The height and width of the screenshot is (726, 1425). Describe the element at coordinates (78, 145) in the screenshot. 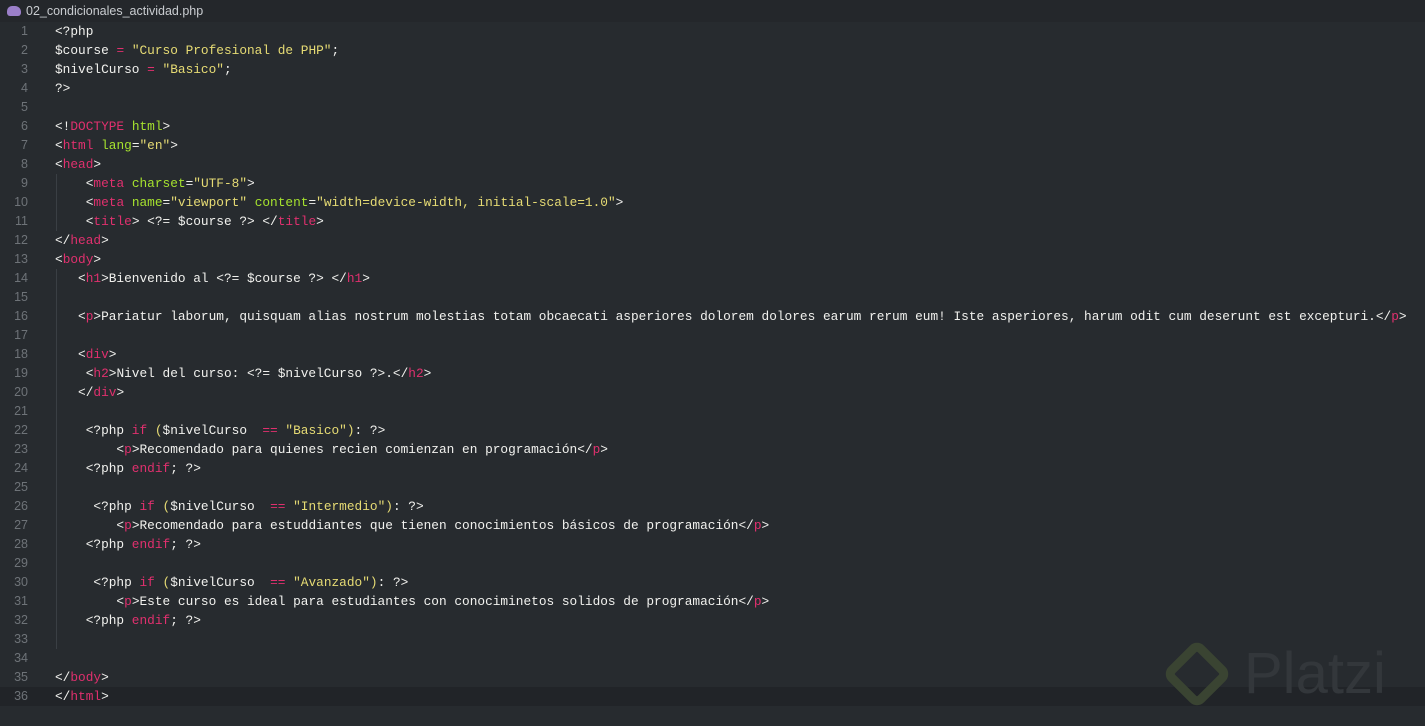

I see `code-token: html` at that location.